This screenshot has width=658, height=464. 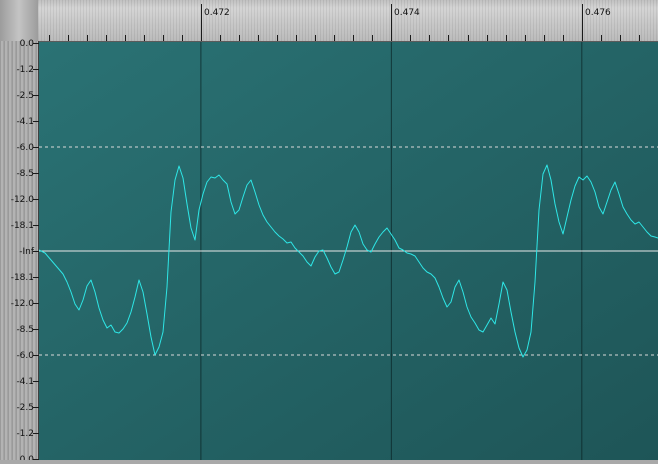 I want to click on db-label: -Inf, so click(x=27, y=252).